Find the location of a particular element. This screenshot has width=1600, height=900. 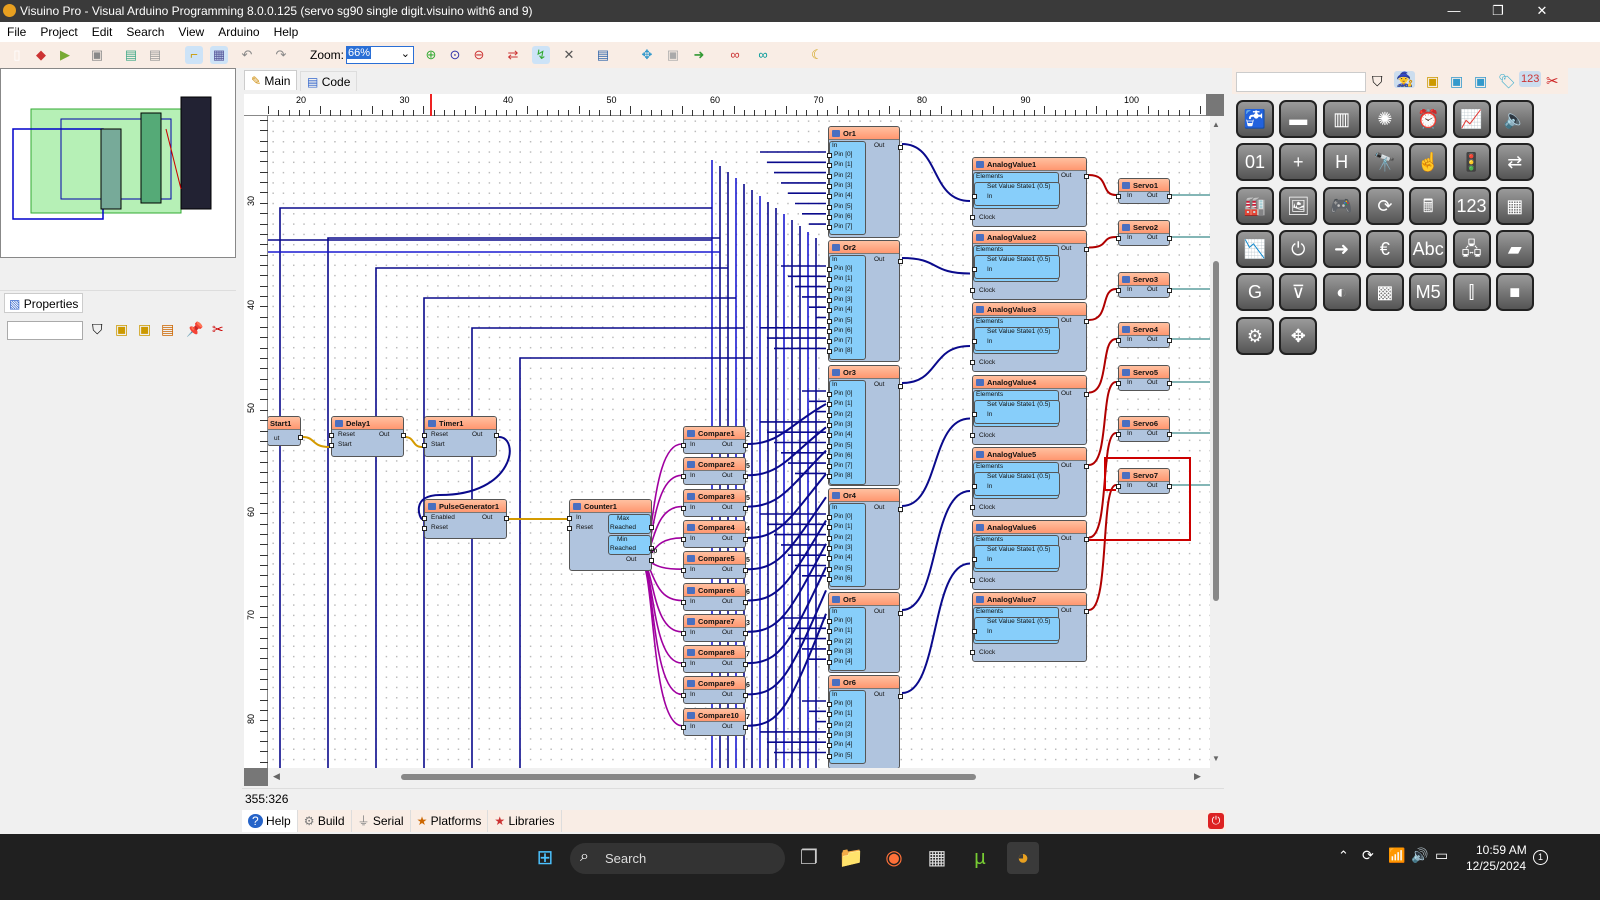

new-file-icon: ▯ is located at coordinates (17, 55).